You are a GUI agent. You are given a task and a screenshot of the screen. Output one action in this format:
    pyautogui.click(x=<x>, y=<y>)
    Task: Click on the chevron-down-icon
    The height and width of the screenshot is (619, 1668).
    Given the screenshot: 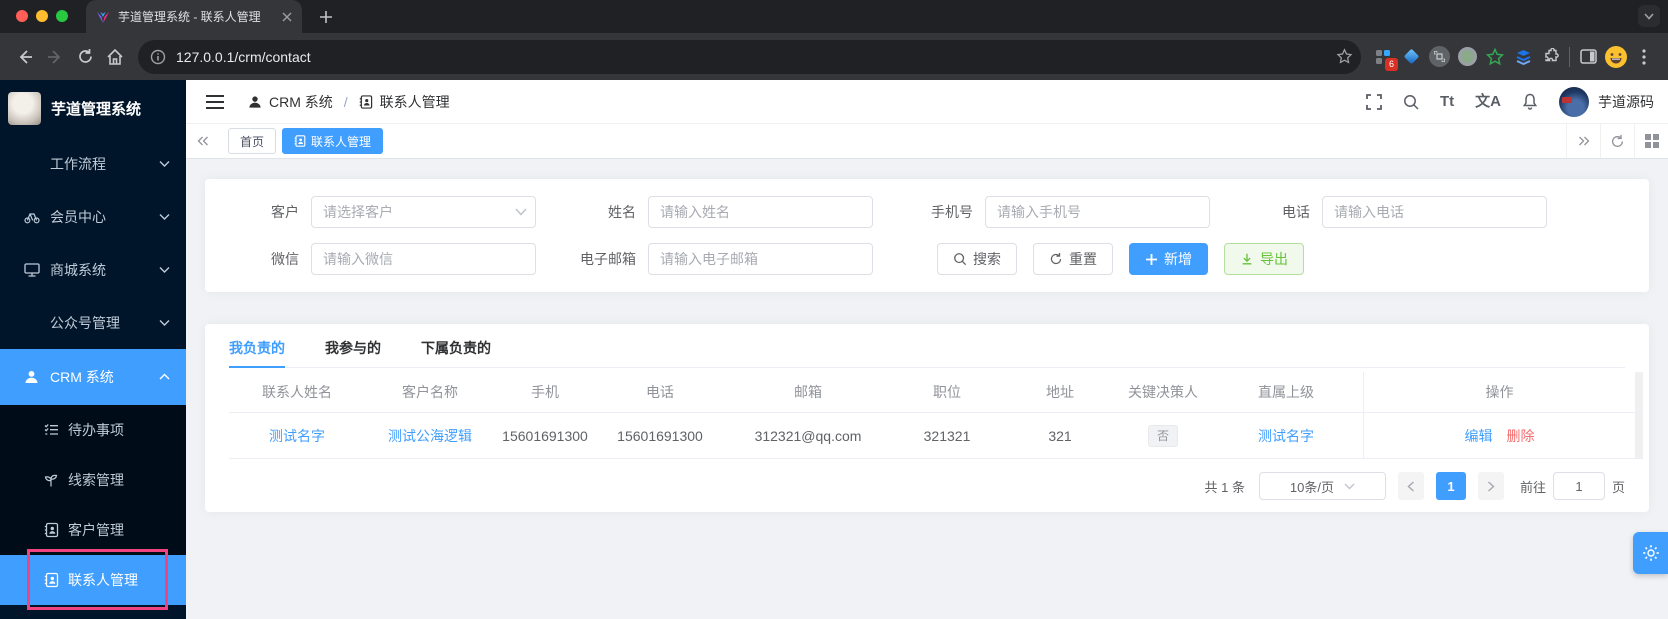 What is the action you would take?
    pyautogui.click(x=164, y=322)
    